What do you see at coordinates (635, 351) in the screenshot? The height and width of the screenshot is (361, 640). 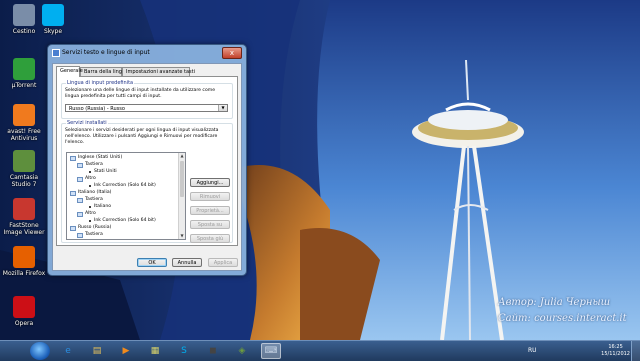 I see `show-desktop-button` at bounding box center [635, 351].